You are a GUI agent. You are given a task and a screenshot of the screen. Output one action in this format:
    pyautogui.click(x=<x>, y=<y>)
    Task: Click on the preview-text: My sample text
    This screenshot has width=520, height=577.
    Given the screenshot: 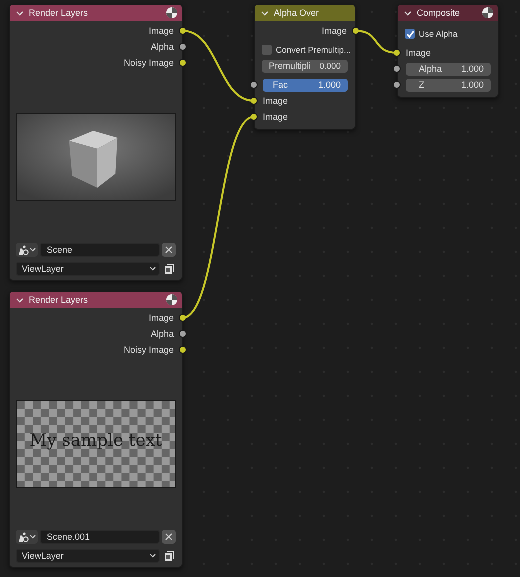 What is the action you would take?
    pyautogui.click(x=96, y=441)
    